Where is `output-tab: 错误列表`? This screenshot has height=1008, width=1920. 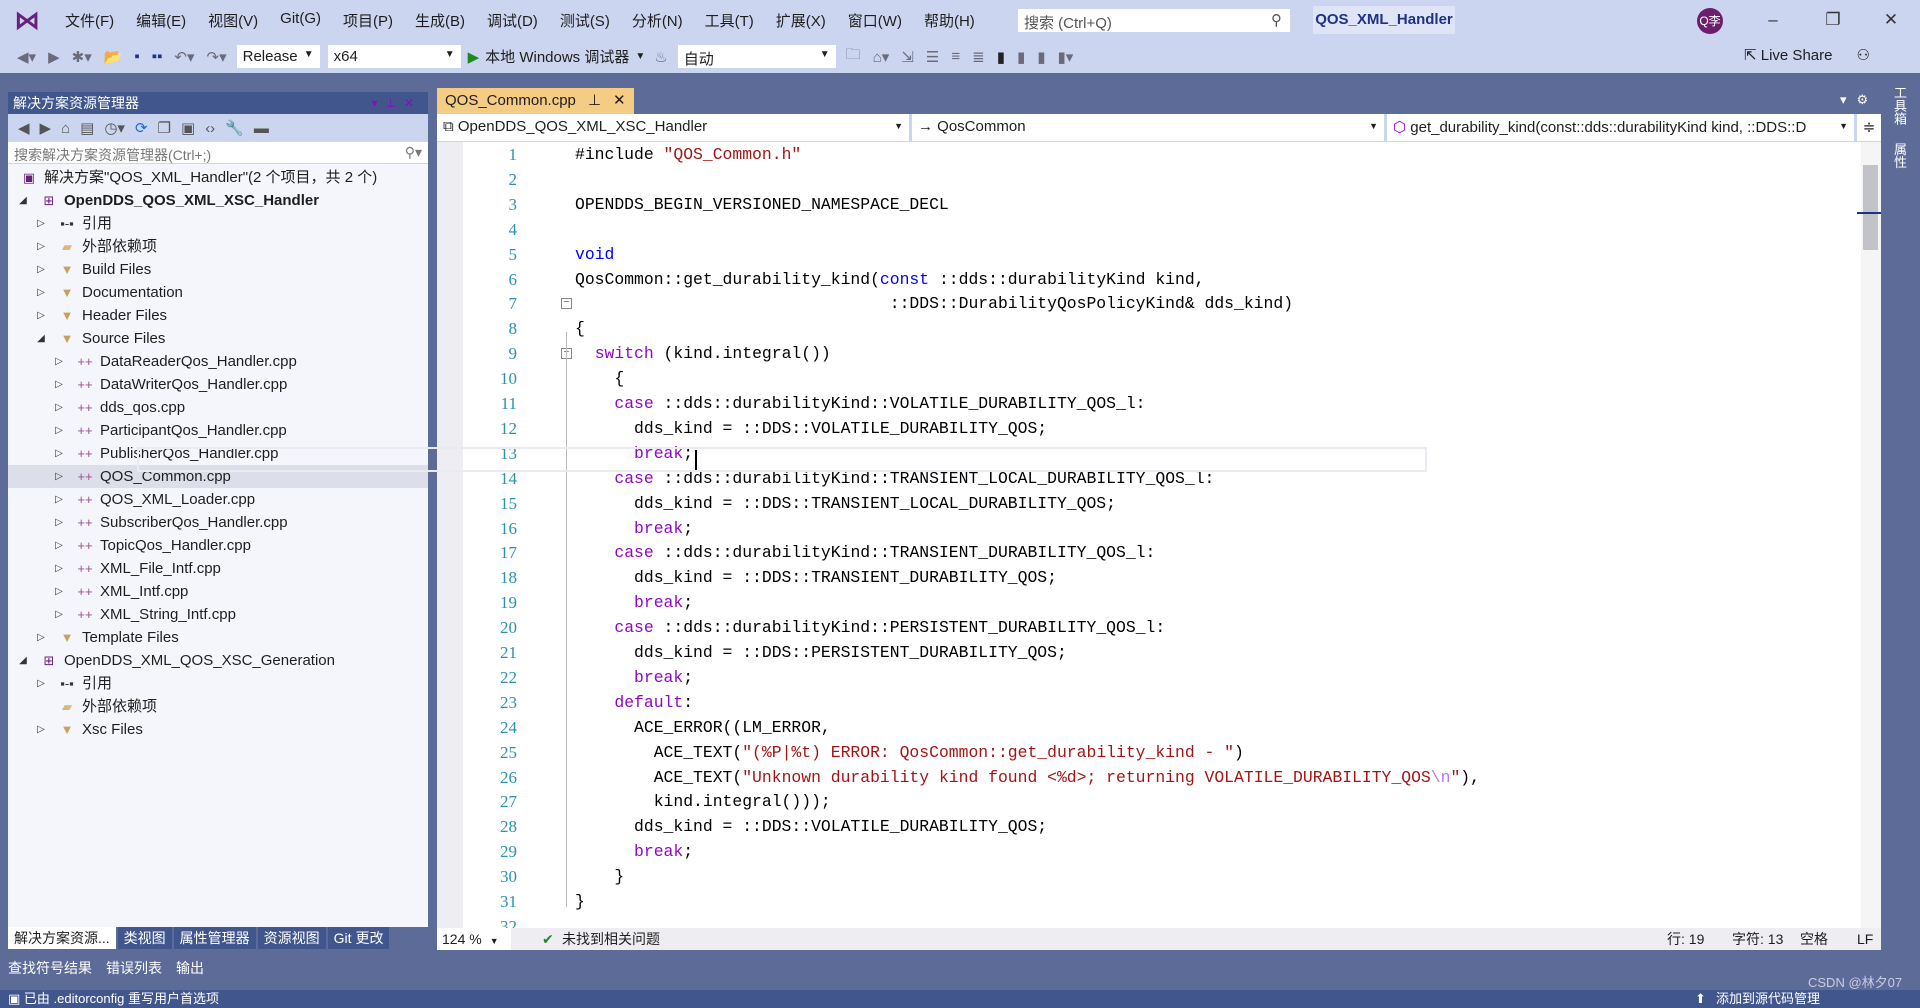
output-tab: 错误列表 is located at coordinates (134, 968).